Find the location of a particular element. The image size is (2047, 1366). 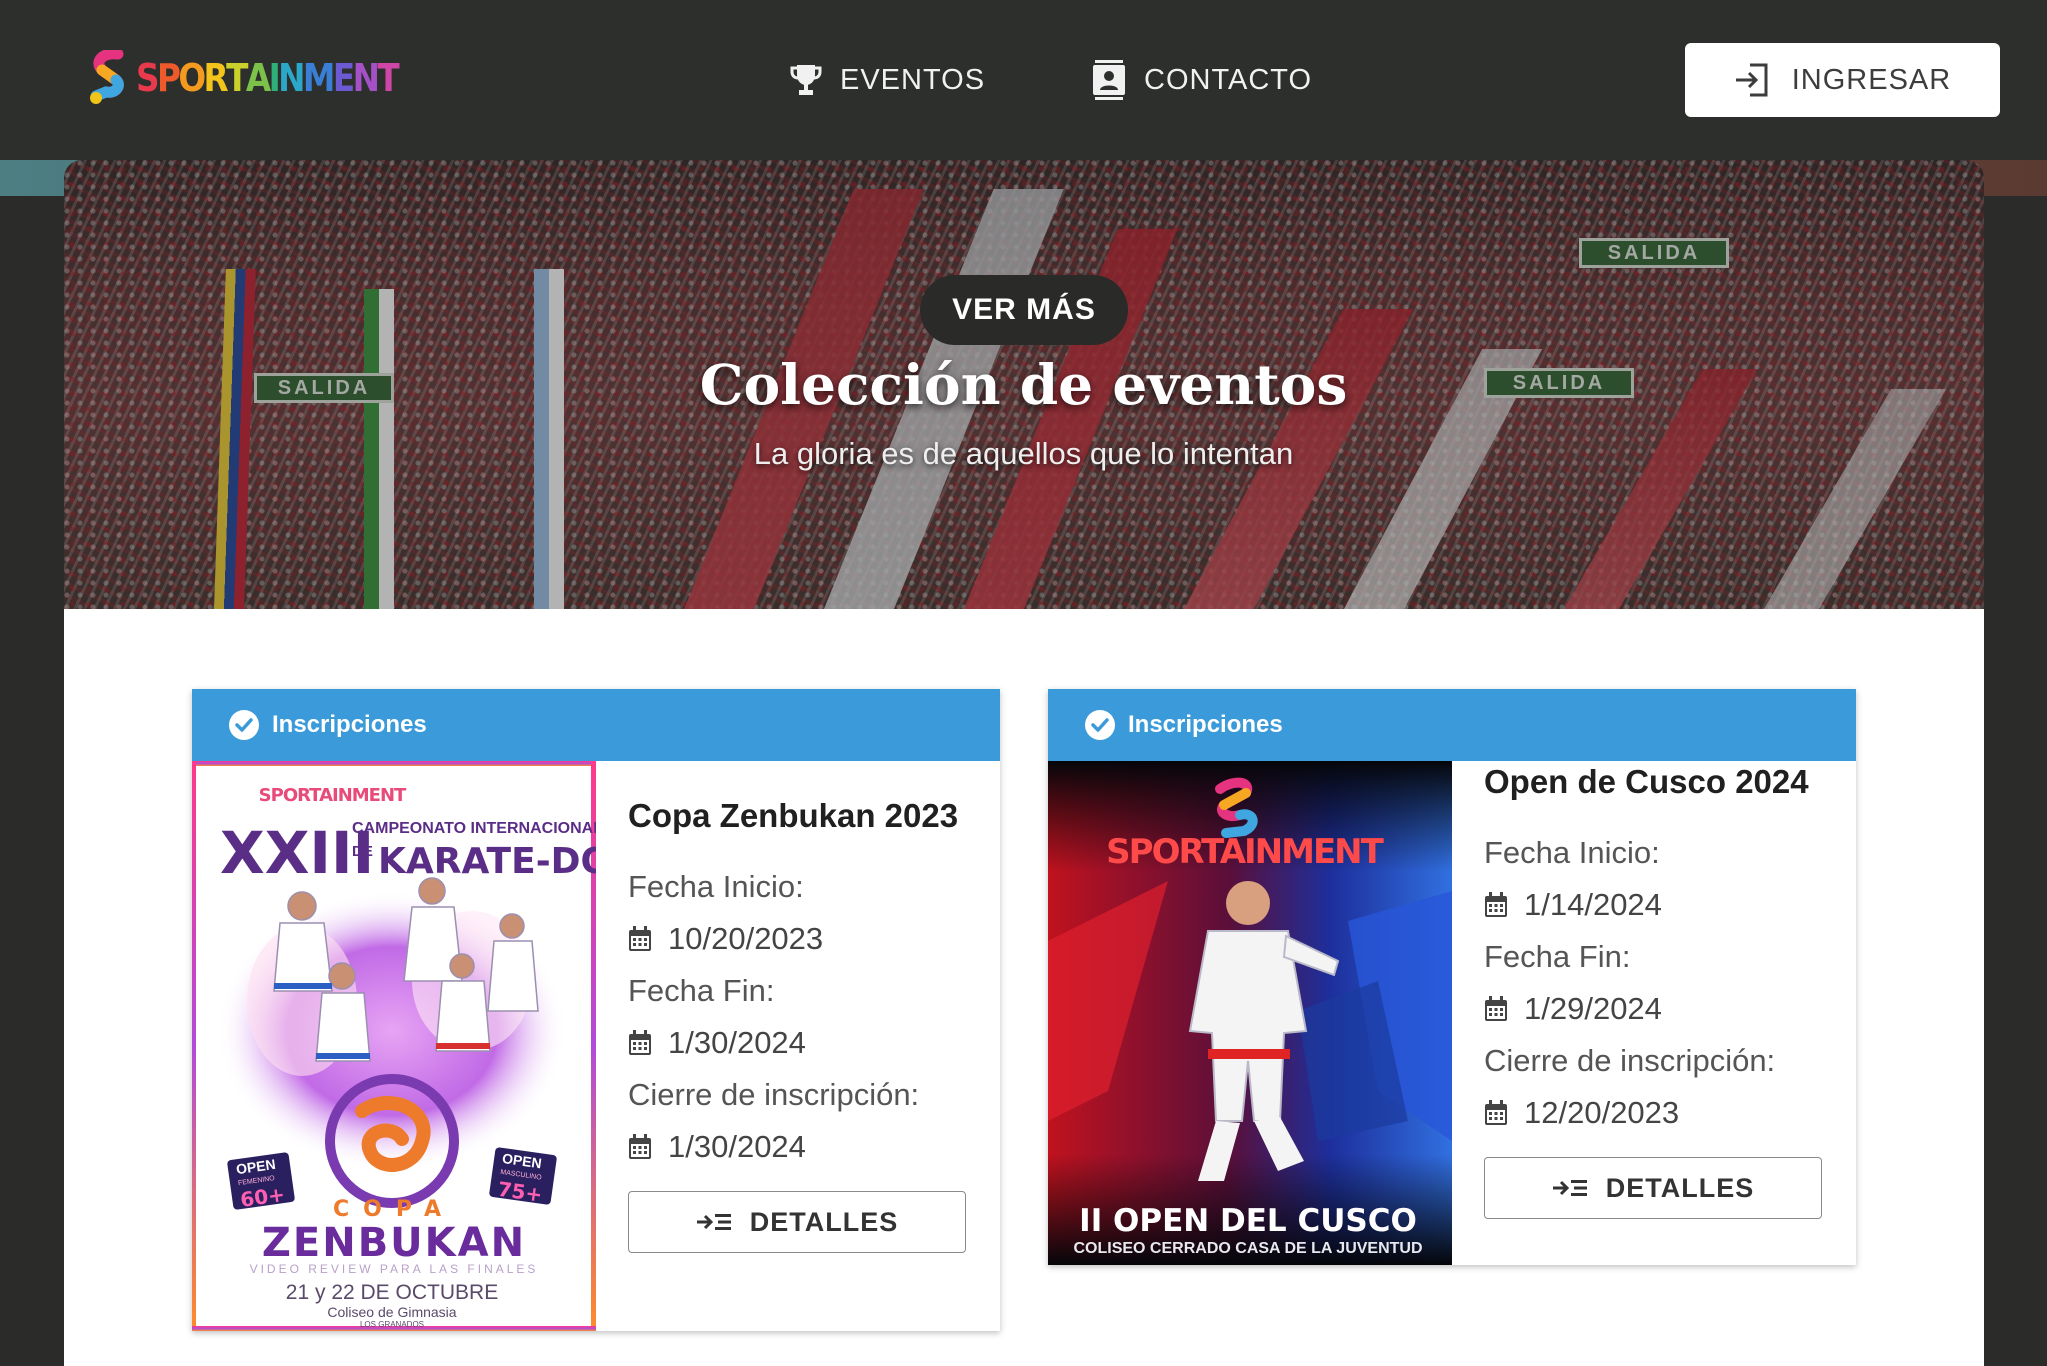

poster-review: VIDEO REVIEW PARA LAS FINALES is located at coordinates (394, 1269).